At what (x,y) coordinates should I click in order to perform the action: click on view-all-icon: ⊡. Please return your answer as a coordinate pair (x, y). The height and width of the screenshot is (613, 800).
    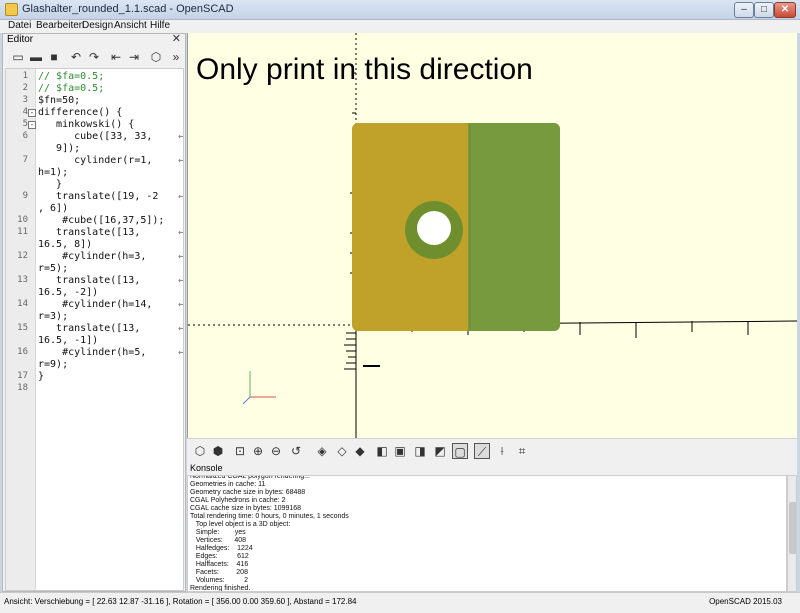
    Looking at the image, I should click on (240, 451).